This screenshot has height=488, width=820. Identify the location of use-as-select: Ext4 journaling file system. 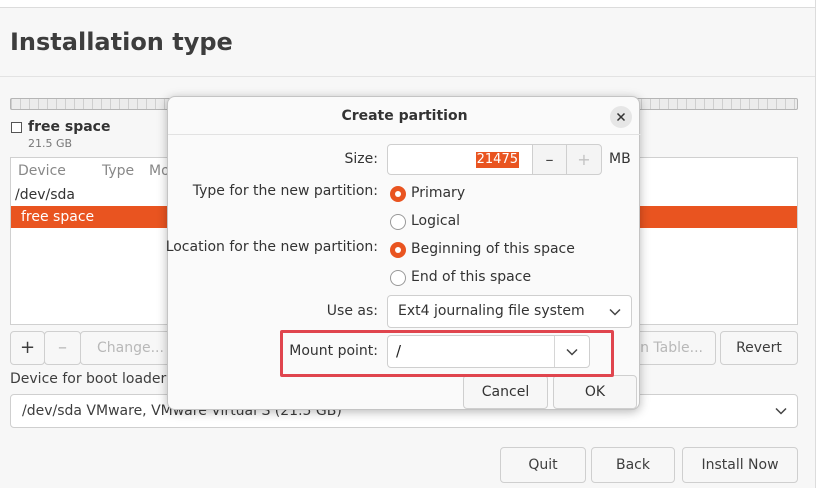
(509, 311).